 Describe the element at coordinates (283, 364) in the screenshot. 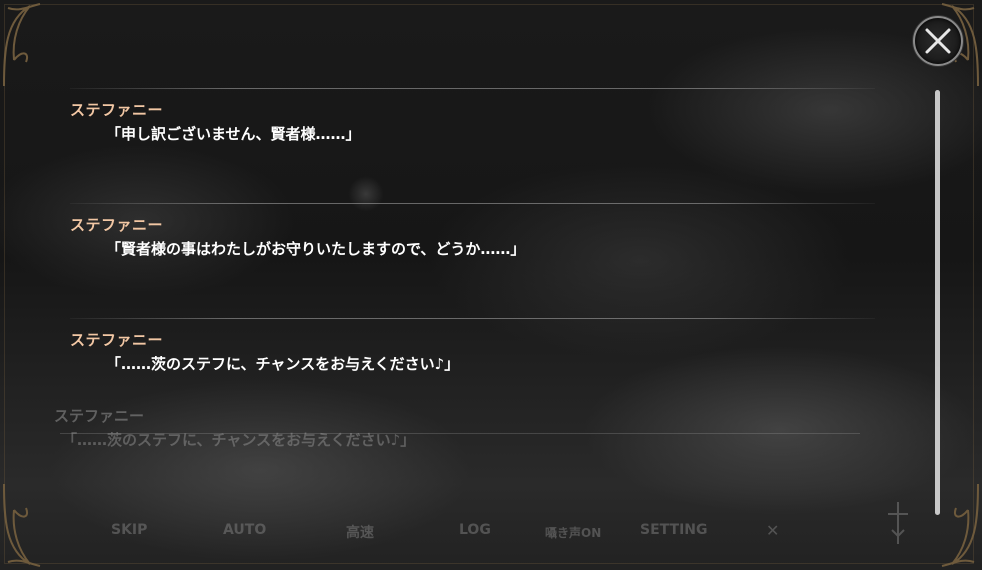

I see `log-message: 「……茨のステフに、チャンスをお与えください♪」` at that location.